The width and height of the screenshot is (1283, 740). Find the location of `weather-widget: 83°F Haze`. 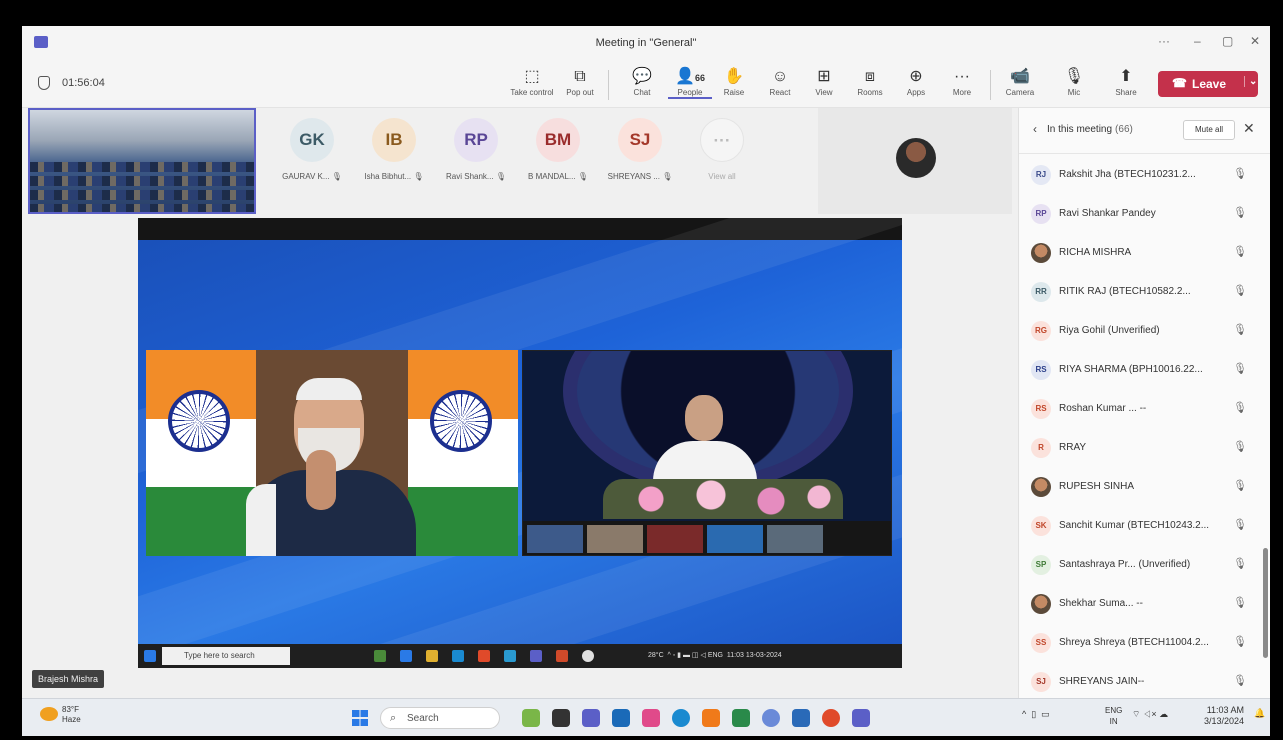

weather-widget: 83°F Haze is located at coordinates (71, 715).